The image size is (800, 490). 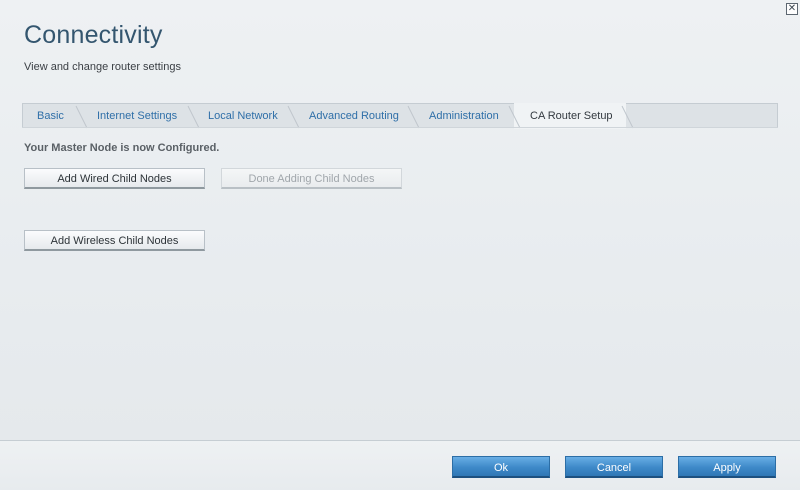 I want to click on page-title: Connectivity, so click(x=93, y=35).